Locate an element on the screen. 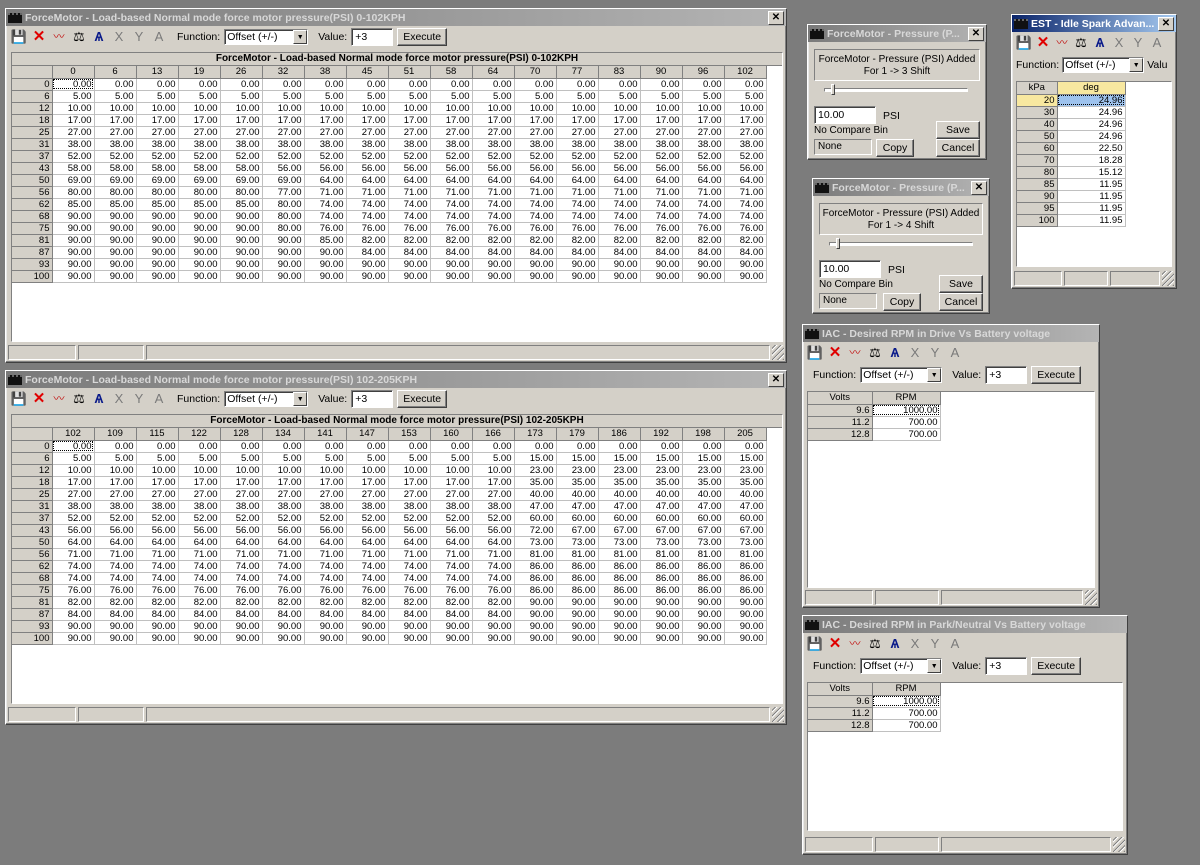 This screenshot has height=865, width=1200. axis-icon: Ѧ is located at coordinates (99, 399).